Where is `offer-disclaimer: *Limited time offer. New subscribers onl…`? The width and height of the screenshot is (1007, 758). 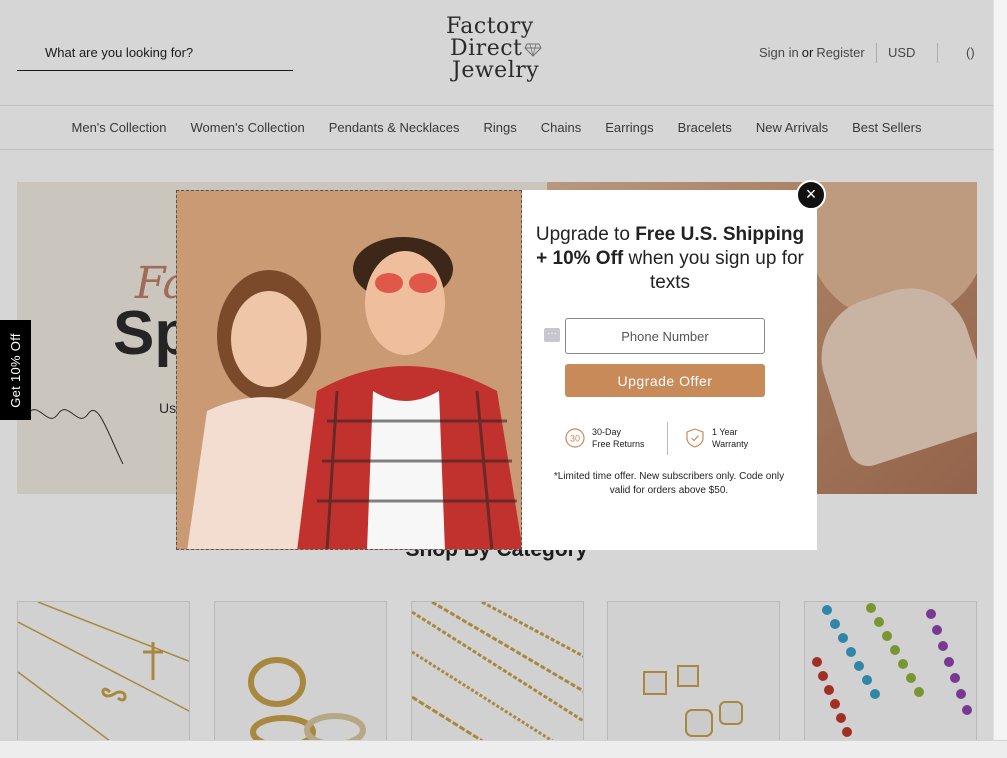
offer-disclaimer: *Limited time offer. New subscribers onl… is located at coordinates (669, 483).